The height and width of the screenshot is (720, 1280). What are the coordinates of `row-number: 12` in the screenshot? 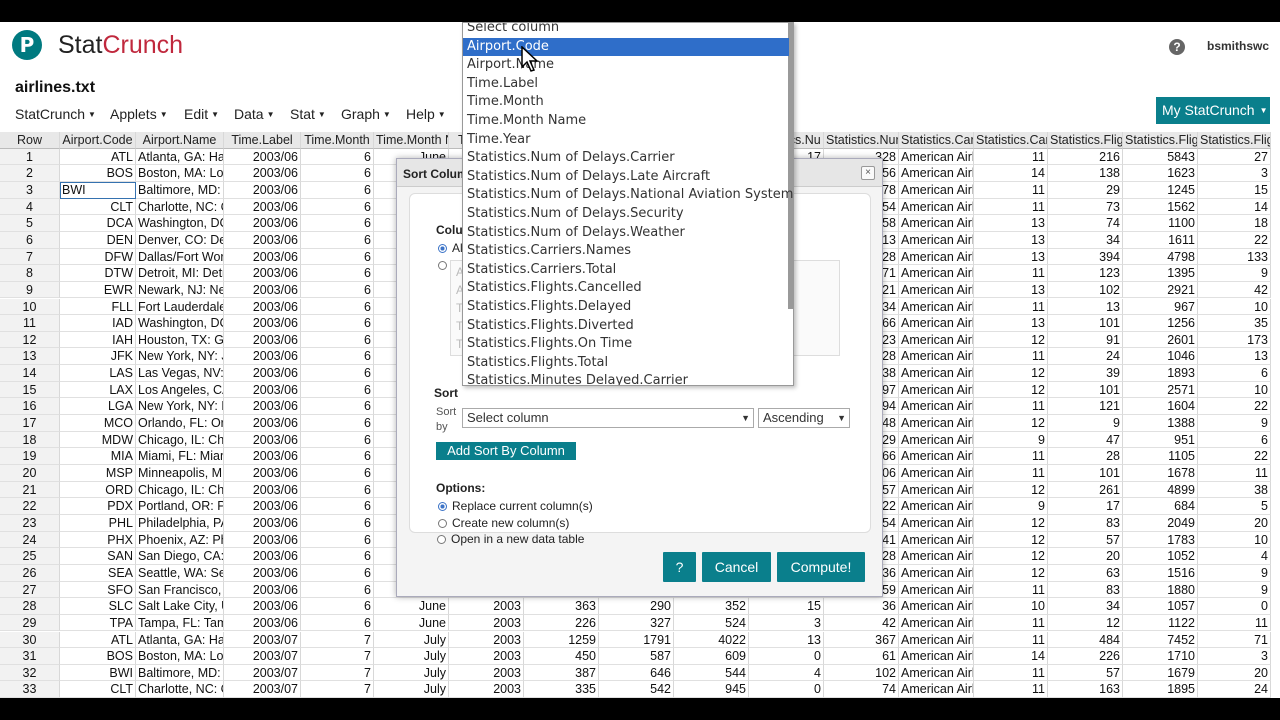 It's located at (30, 340).